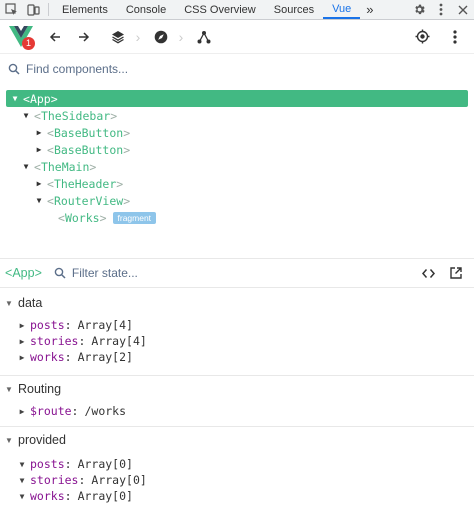 The width and height of the screenshot is (474, 516). Describe the element at coordinates (237, 411) in the screenshot. I see `state-property-row: ▶ $route: /works` at that location.